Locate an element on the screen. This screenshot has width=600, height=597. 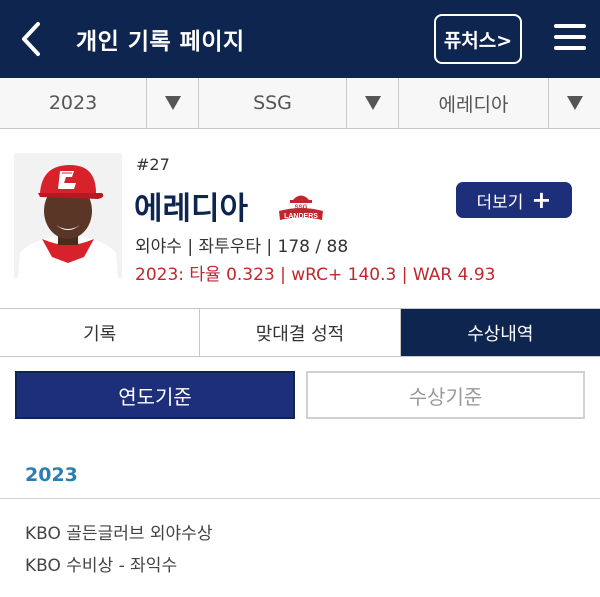
tab-head-to-head: 맞대결 성적 is located at coordinates (300, 332).